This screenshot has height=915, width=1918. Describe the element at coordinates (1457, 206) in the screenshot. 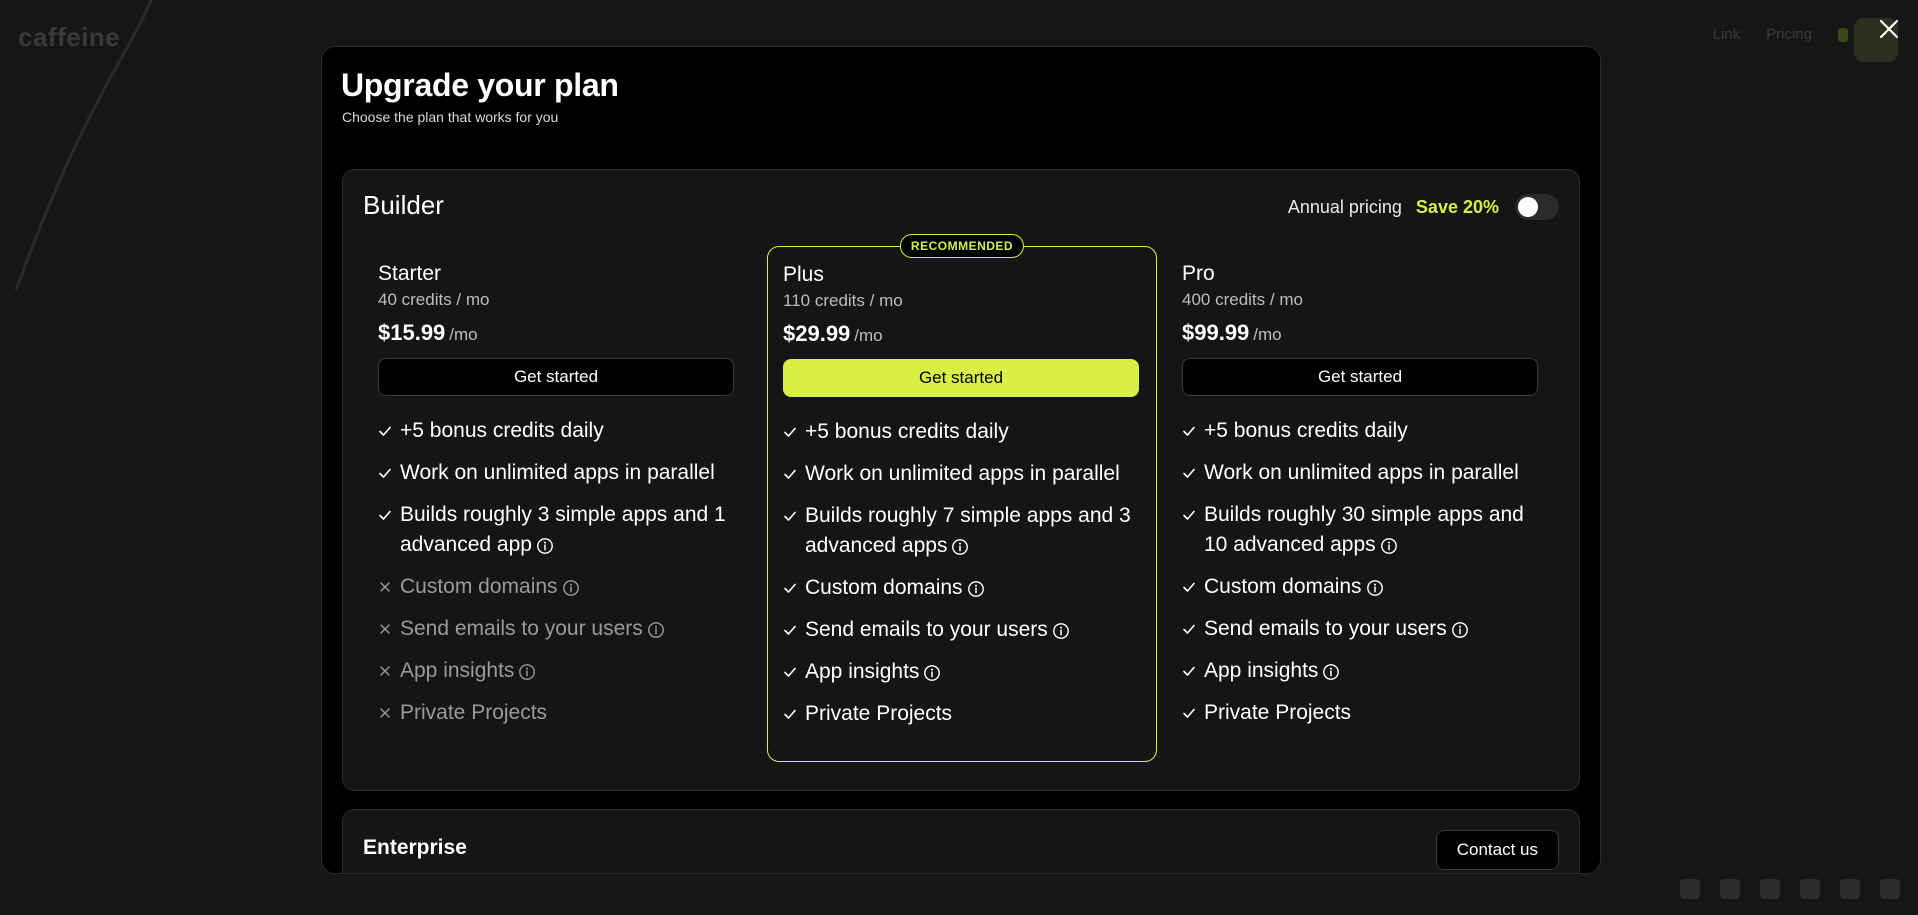

I see `save-badge: Save 20%` at that location.